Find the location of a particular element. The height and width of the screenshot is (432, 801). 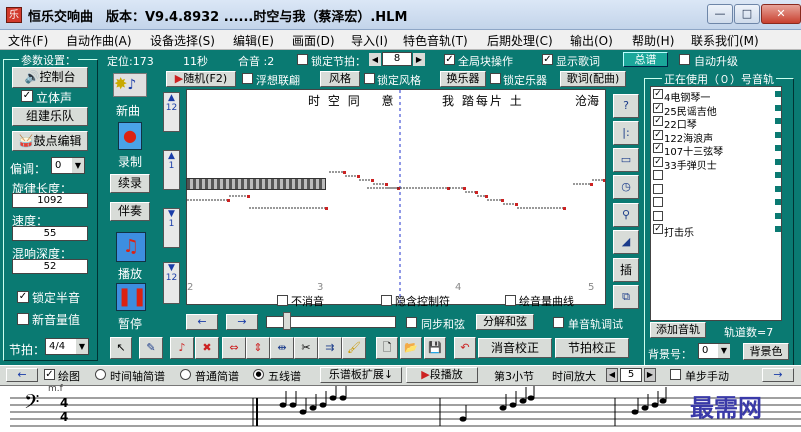

reverb-spinner: 52 is located at coordinates (50, 266).